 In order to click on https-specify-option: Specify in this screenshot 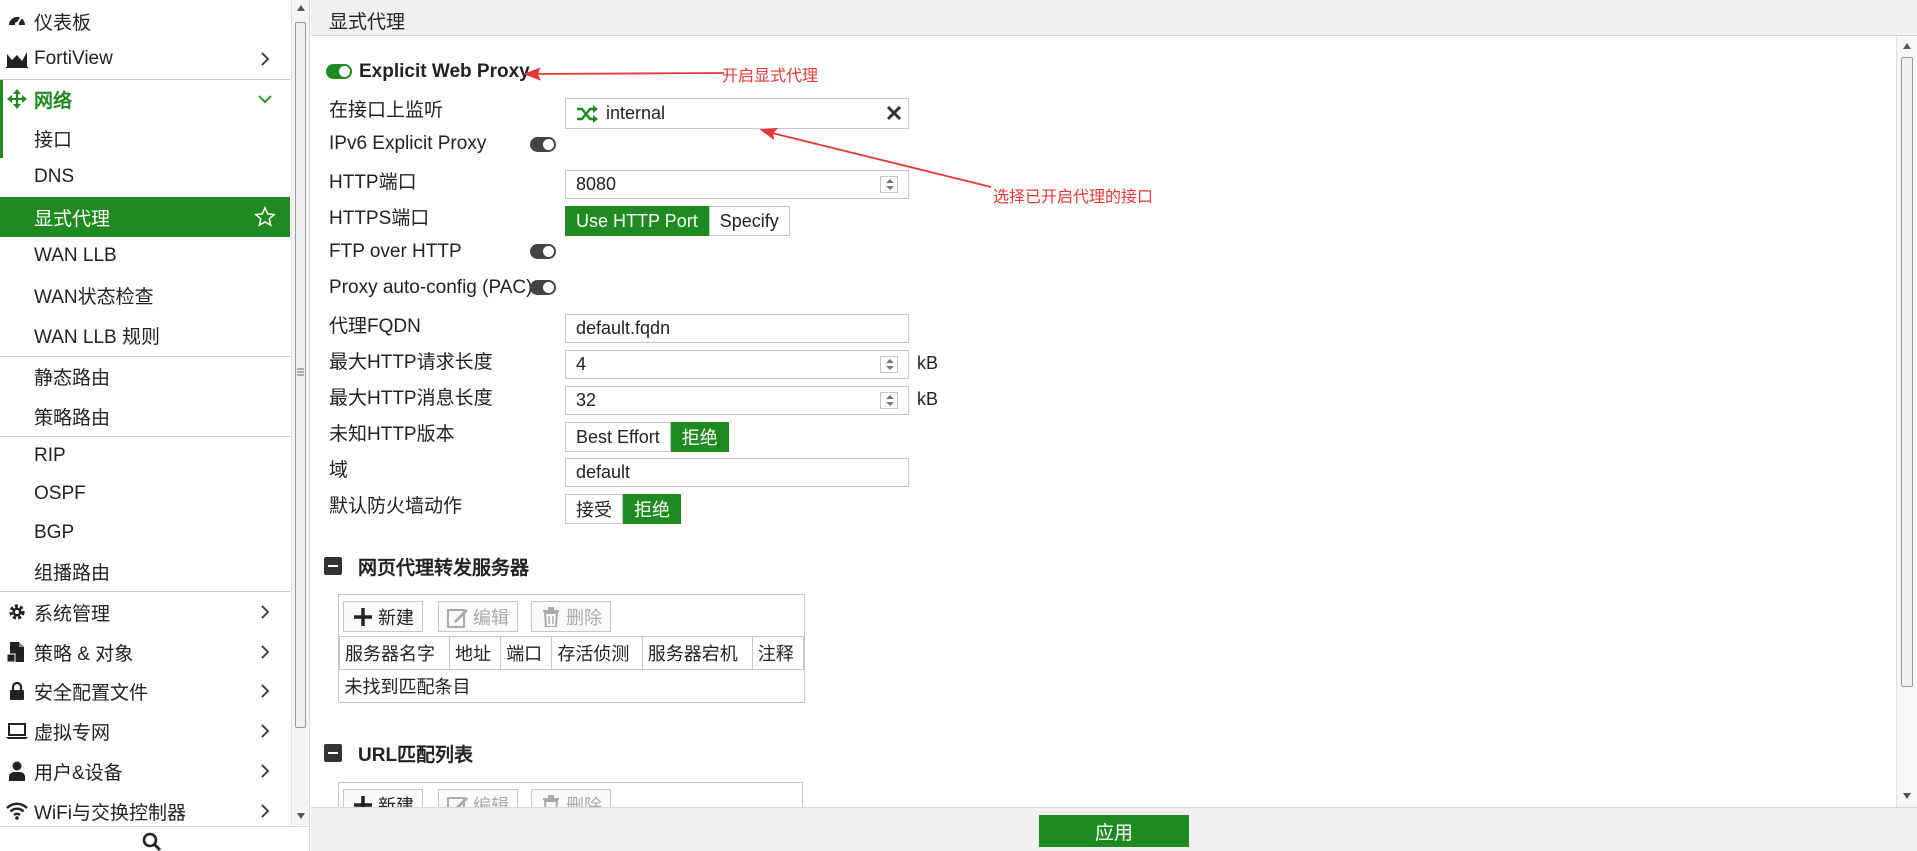, I will do `click(749, 221)`.